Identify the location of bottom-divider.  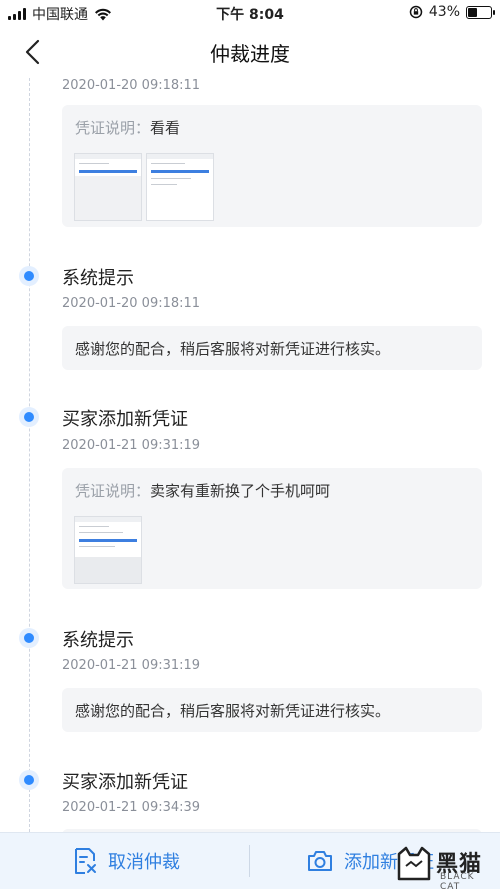
(249, 861).